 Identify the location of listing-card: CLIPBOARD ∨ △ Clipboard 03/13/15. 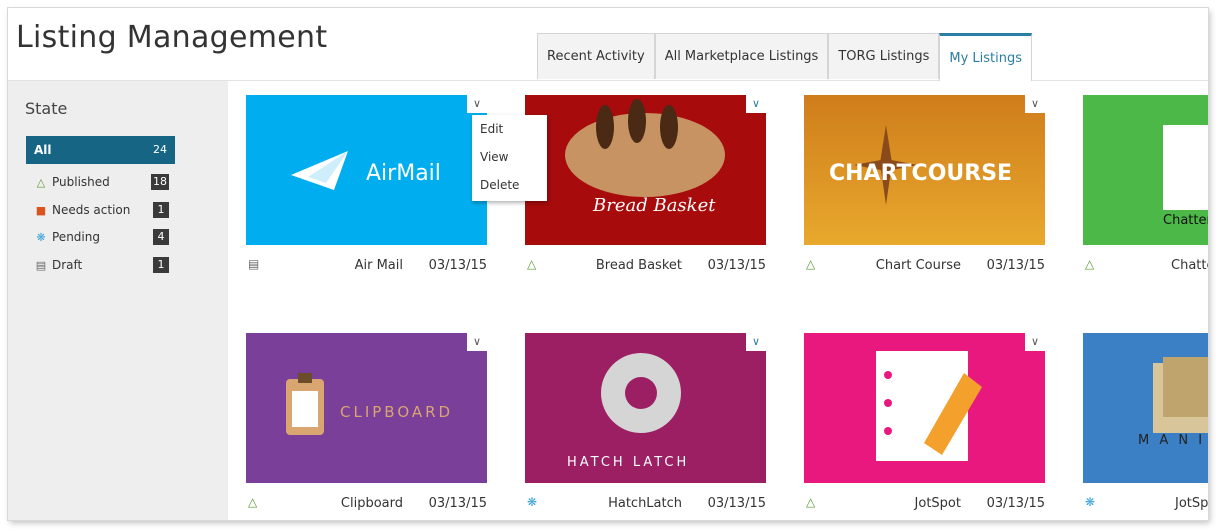
(366, 426).